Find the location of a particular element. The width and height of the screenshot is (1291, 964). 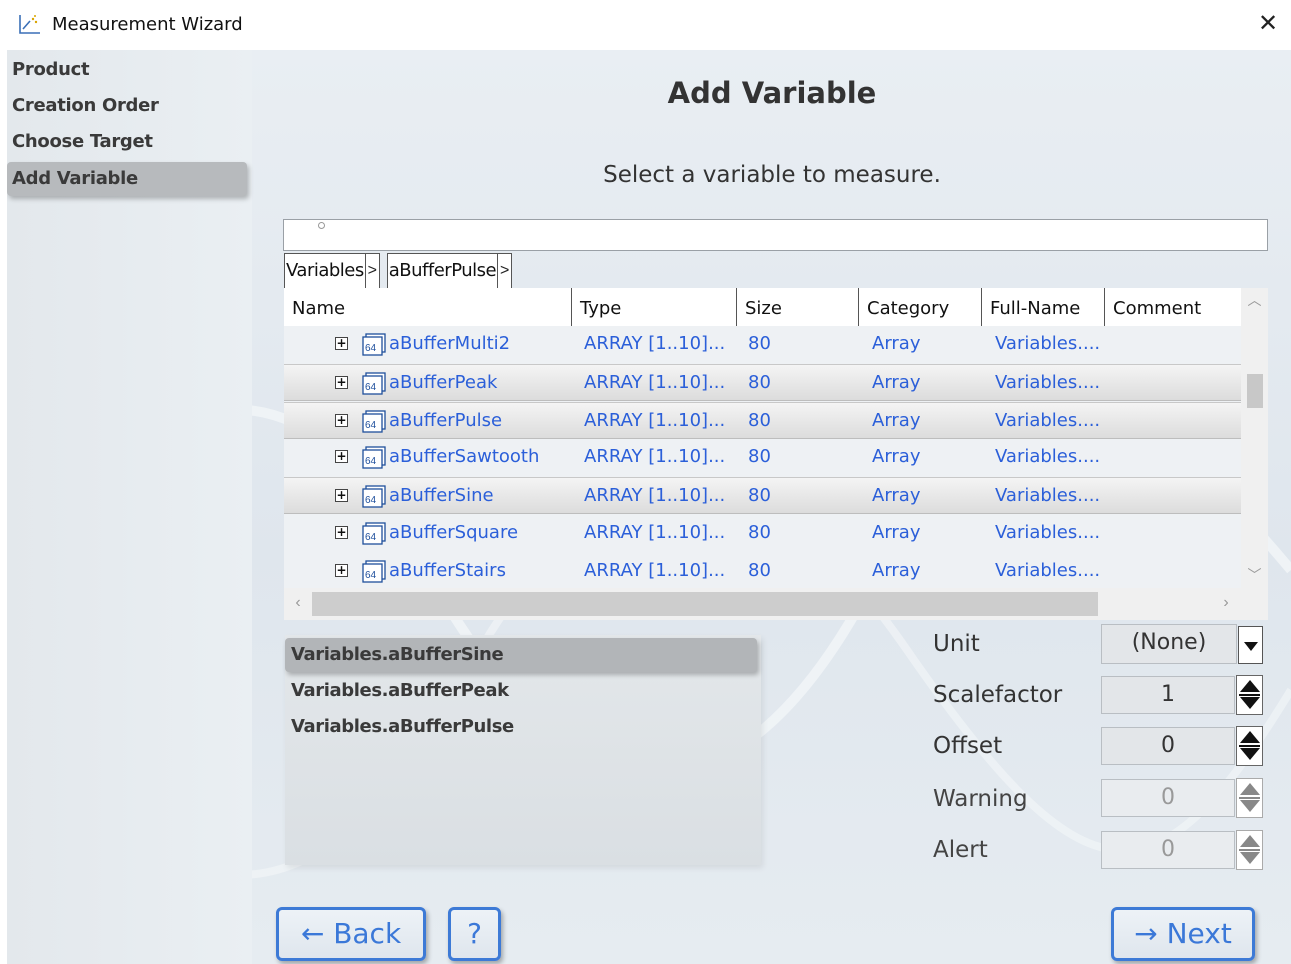

scroll-down-icon: ﹀ is located at coordinates (1254, 575).